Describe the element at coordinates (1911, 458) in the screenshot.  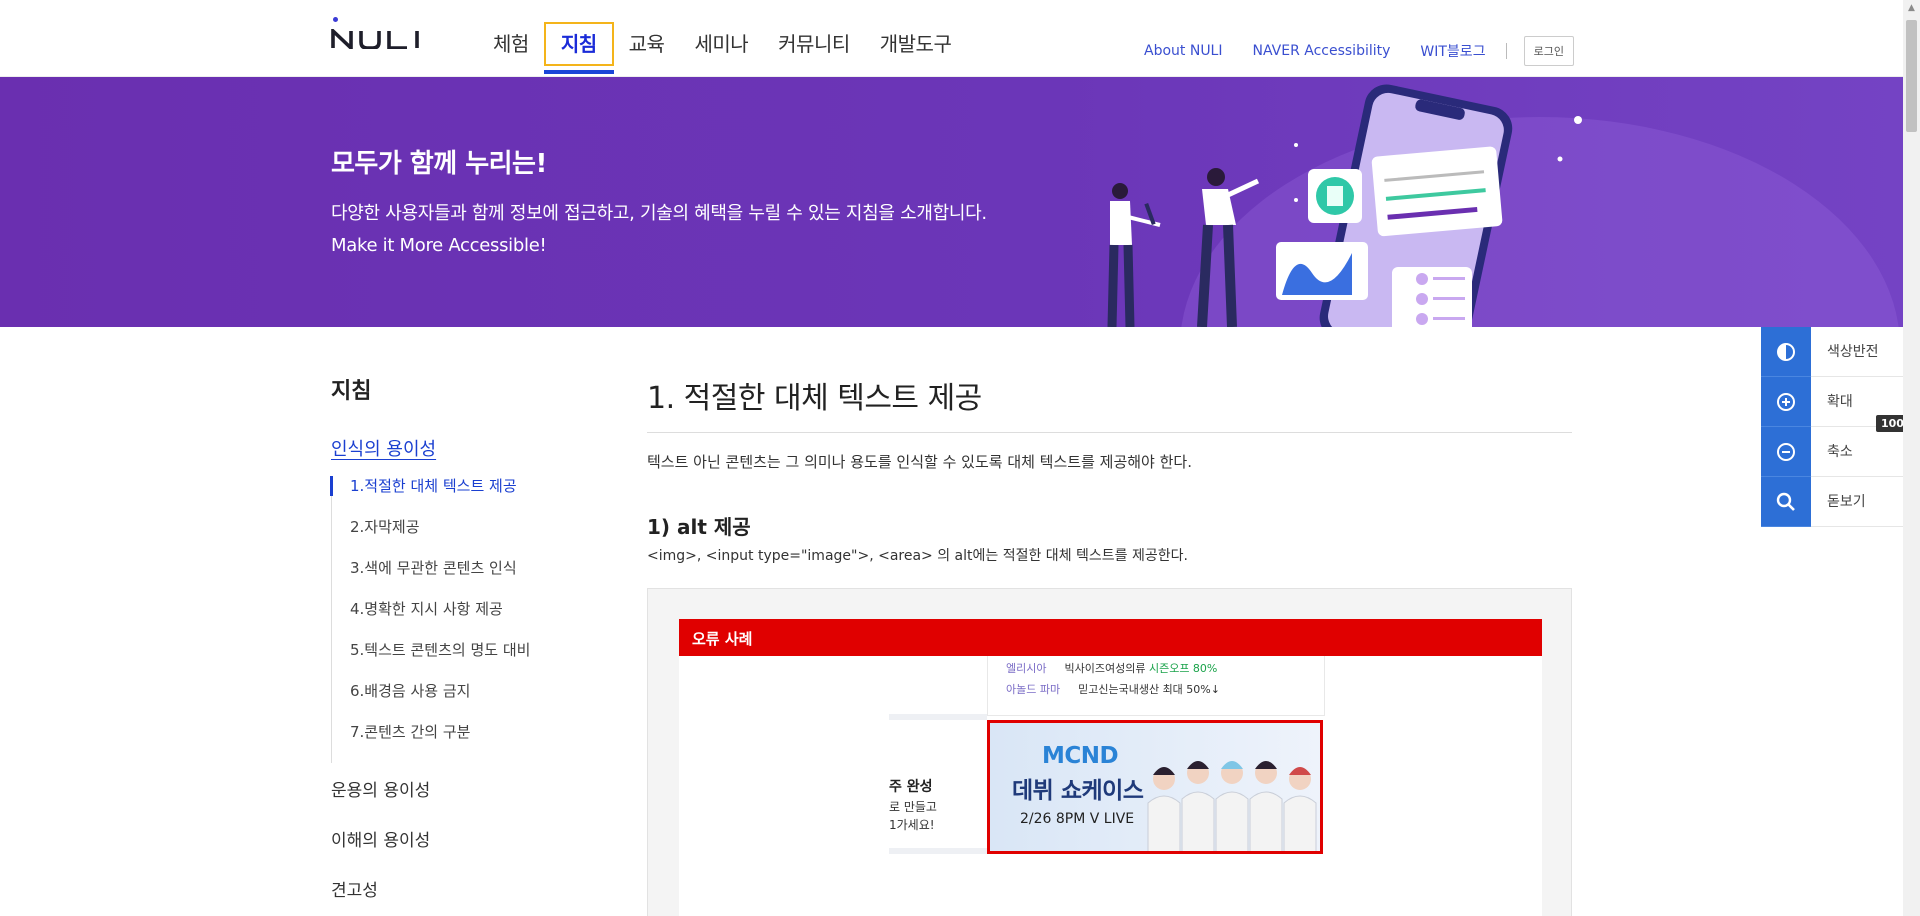
I see `page-scrollbar: ▲` at that location.